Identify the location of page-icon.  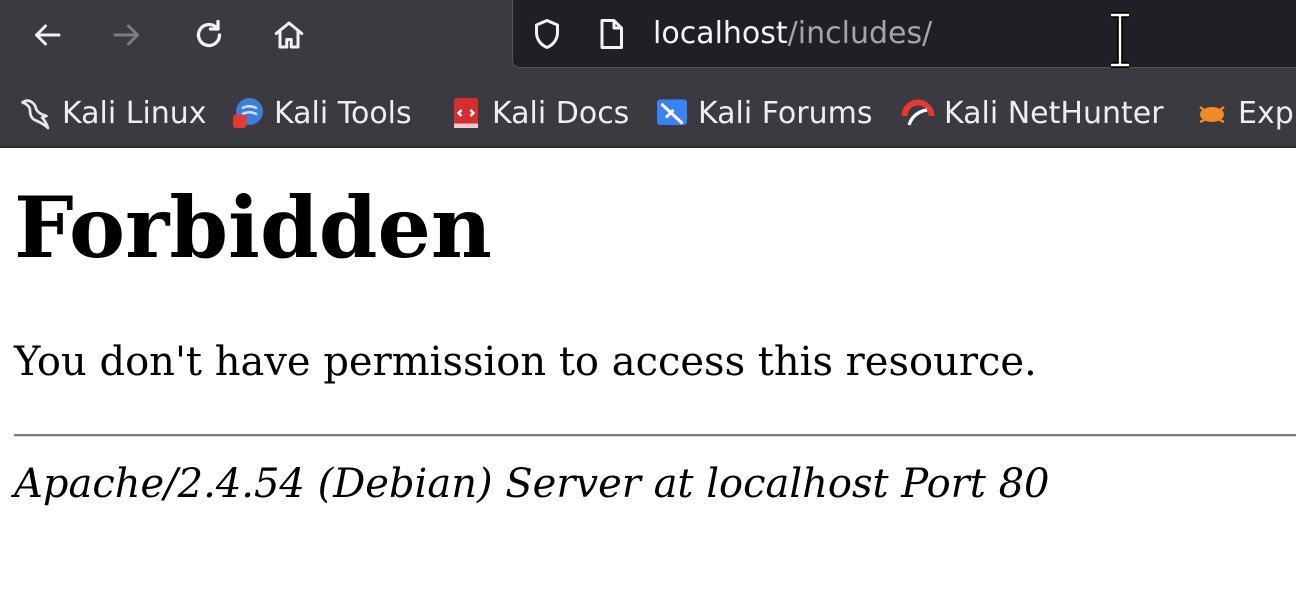
(611, 34).